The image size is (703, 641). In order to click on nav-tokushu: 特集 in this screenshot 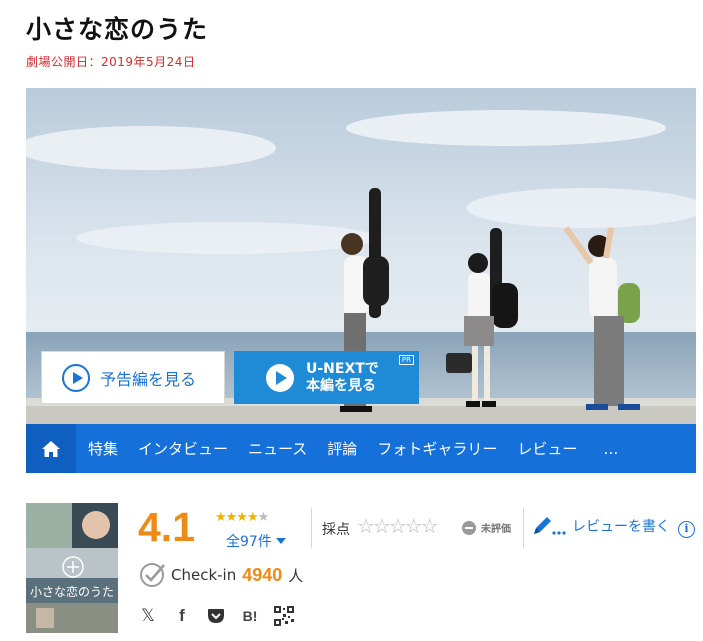, I will do `click(102, 448)`.